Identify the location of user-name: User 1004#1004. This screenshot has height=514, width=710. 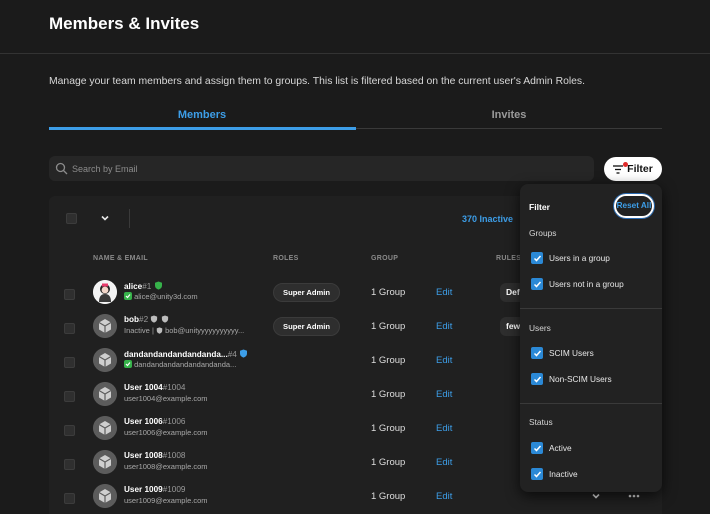
(155, 387).